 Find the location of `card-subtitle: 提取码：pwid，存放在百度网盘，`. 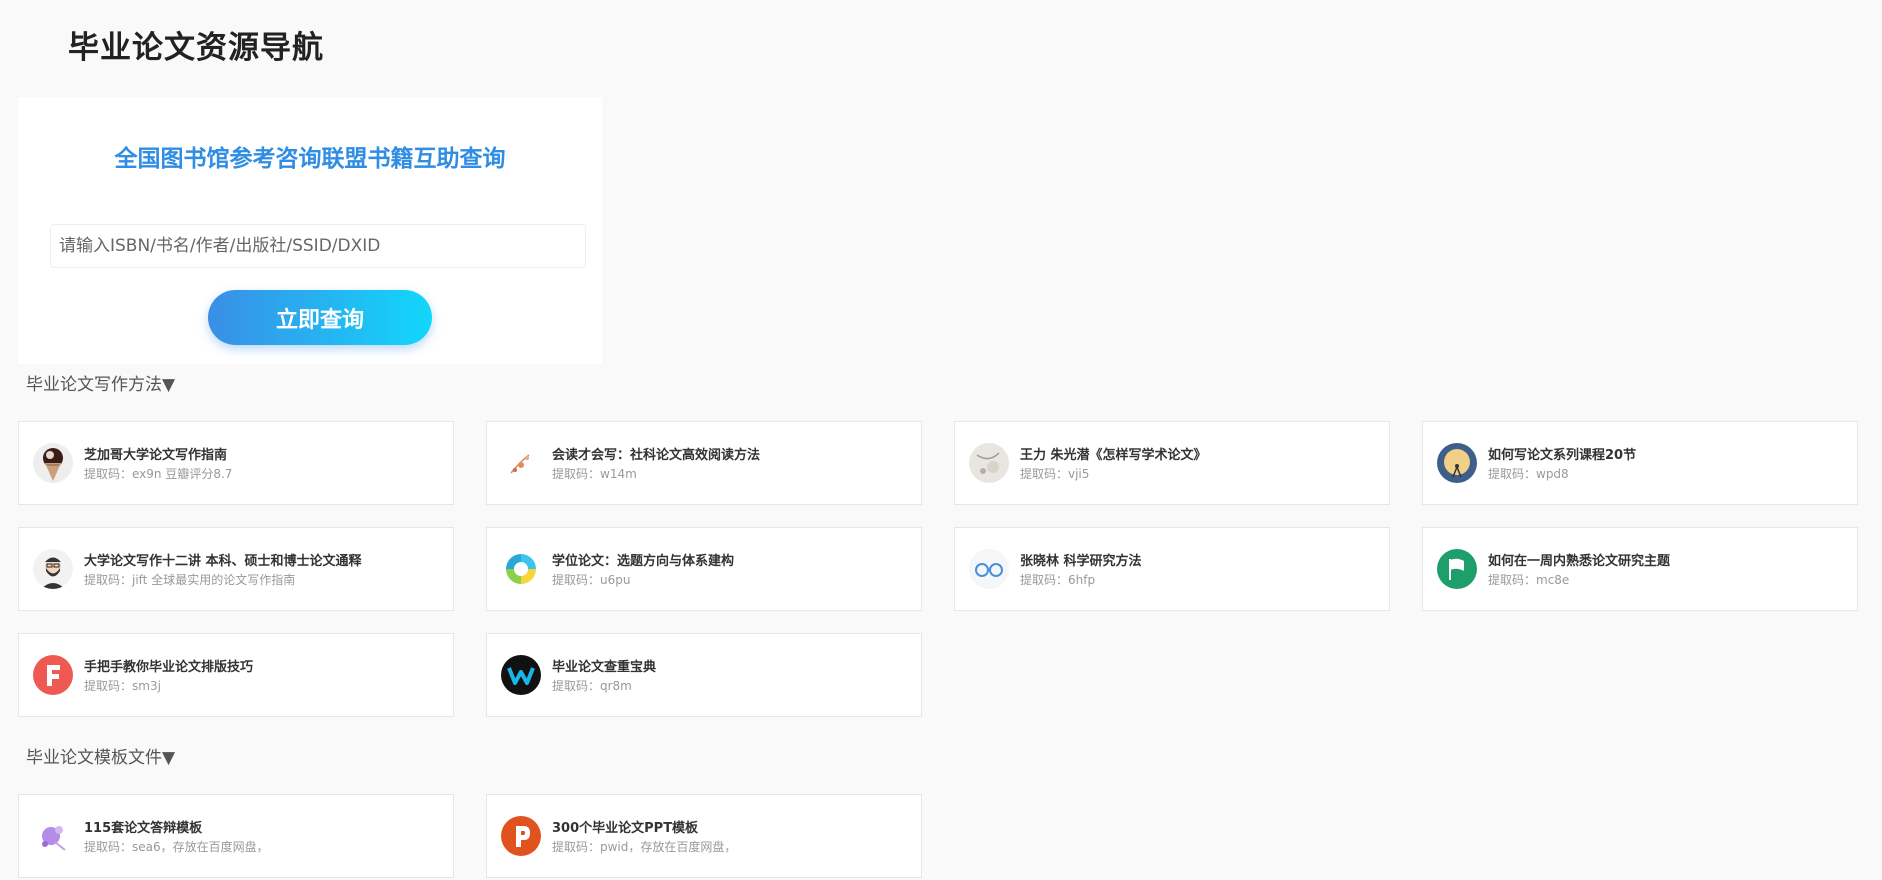

card-subtitle: 提取码：pwid，存放在百度网盘， is located at coordinates (644, 847).